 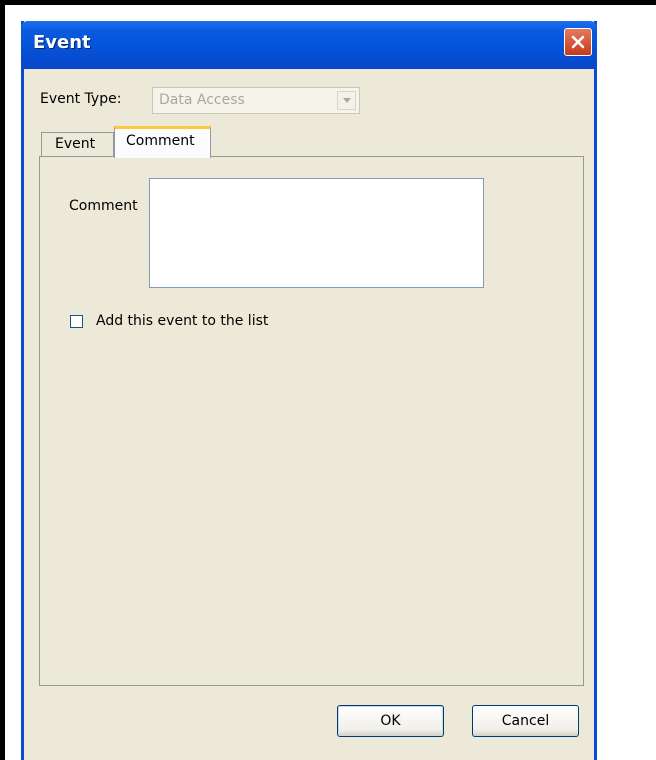 What do you see at coordinates (525, 721) in the screenshot?
I see `cancel-button: Cancel` at bounding box center [525, 721].